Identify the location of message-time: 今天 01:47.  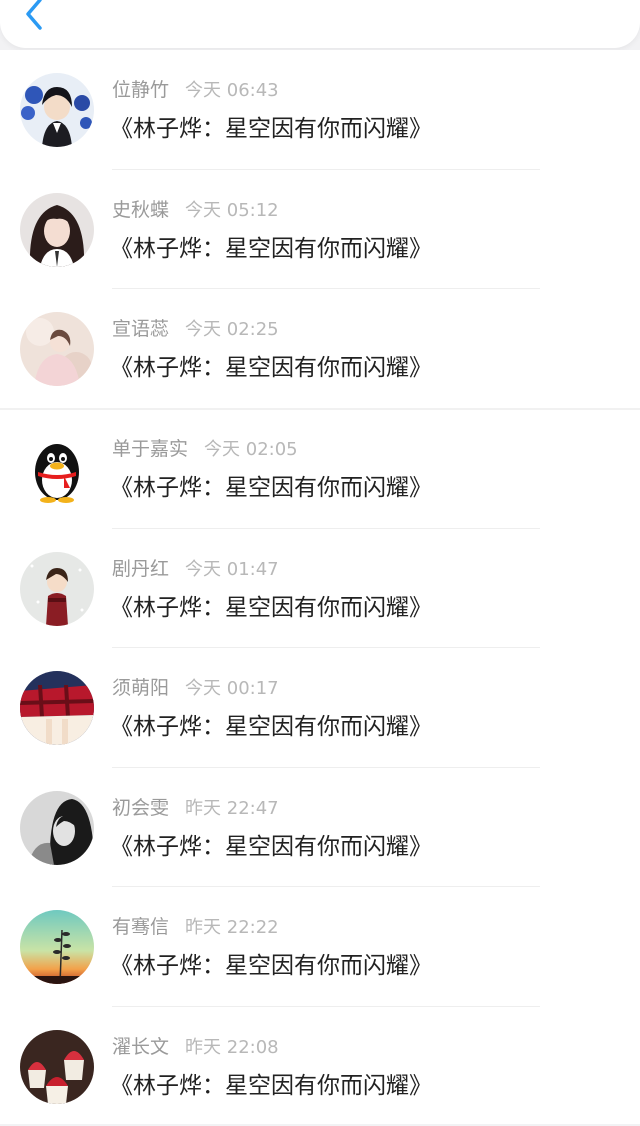
(232, 569).